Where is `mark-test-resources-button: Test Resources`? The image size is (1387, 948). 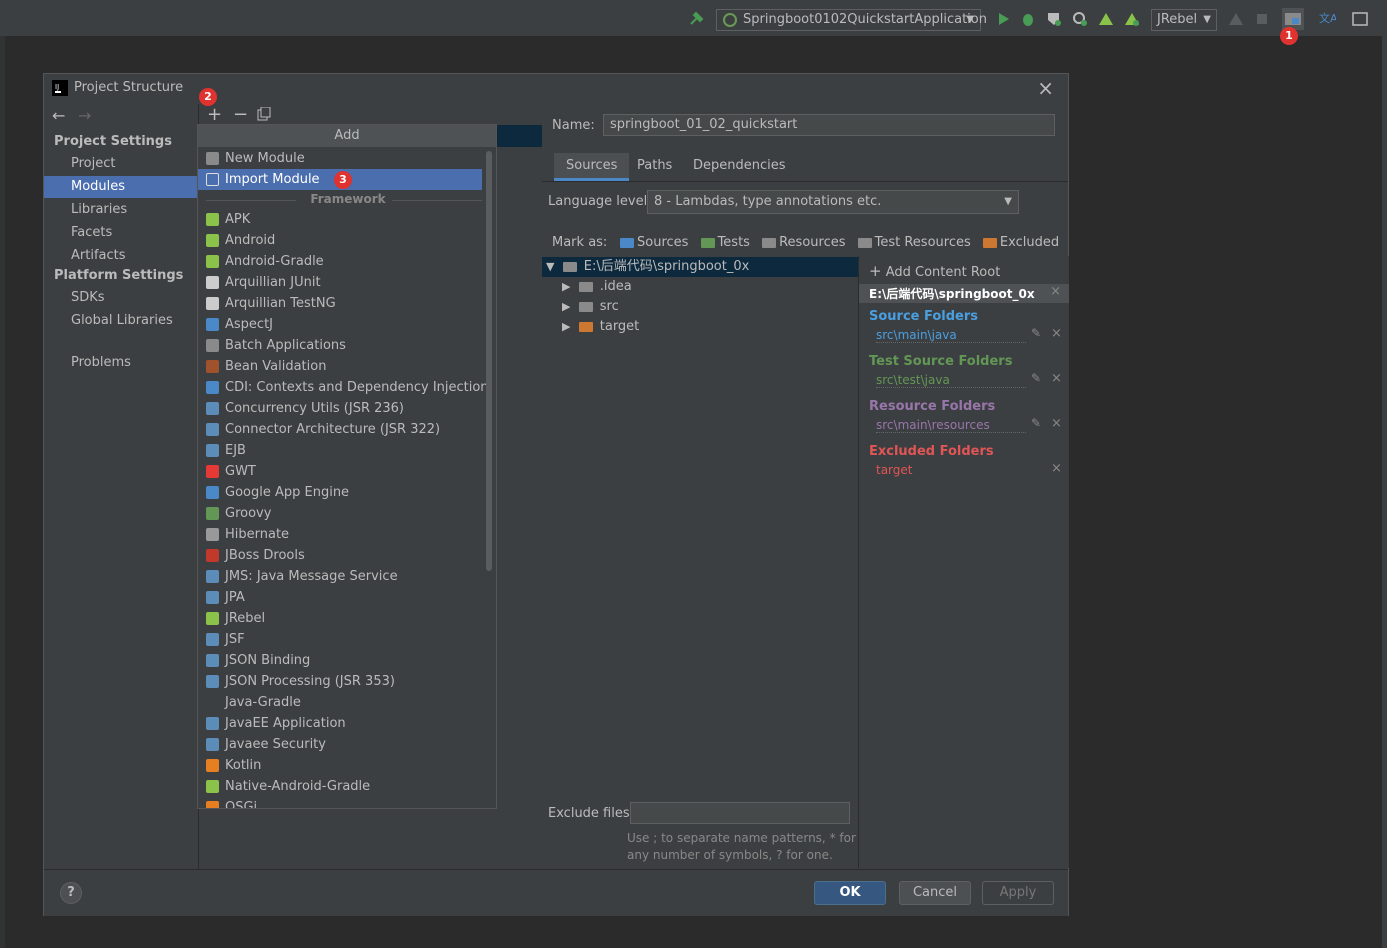
mark-test-resources-button: Test Resources is located at coordinates (914, 242).